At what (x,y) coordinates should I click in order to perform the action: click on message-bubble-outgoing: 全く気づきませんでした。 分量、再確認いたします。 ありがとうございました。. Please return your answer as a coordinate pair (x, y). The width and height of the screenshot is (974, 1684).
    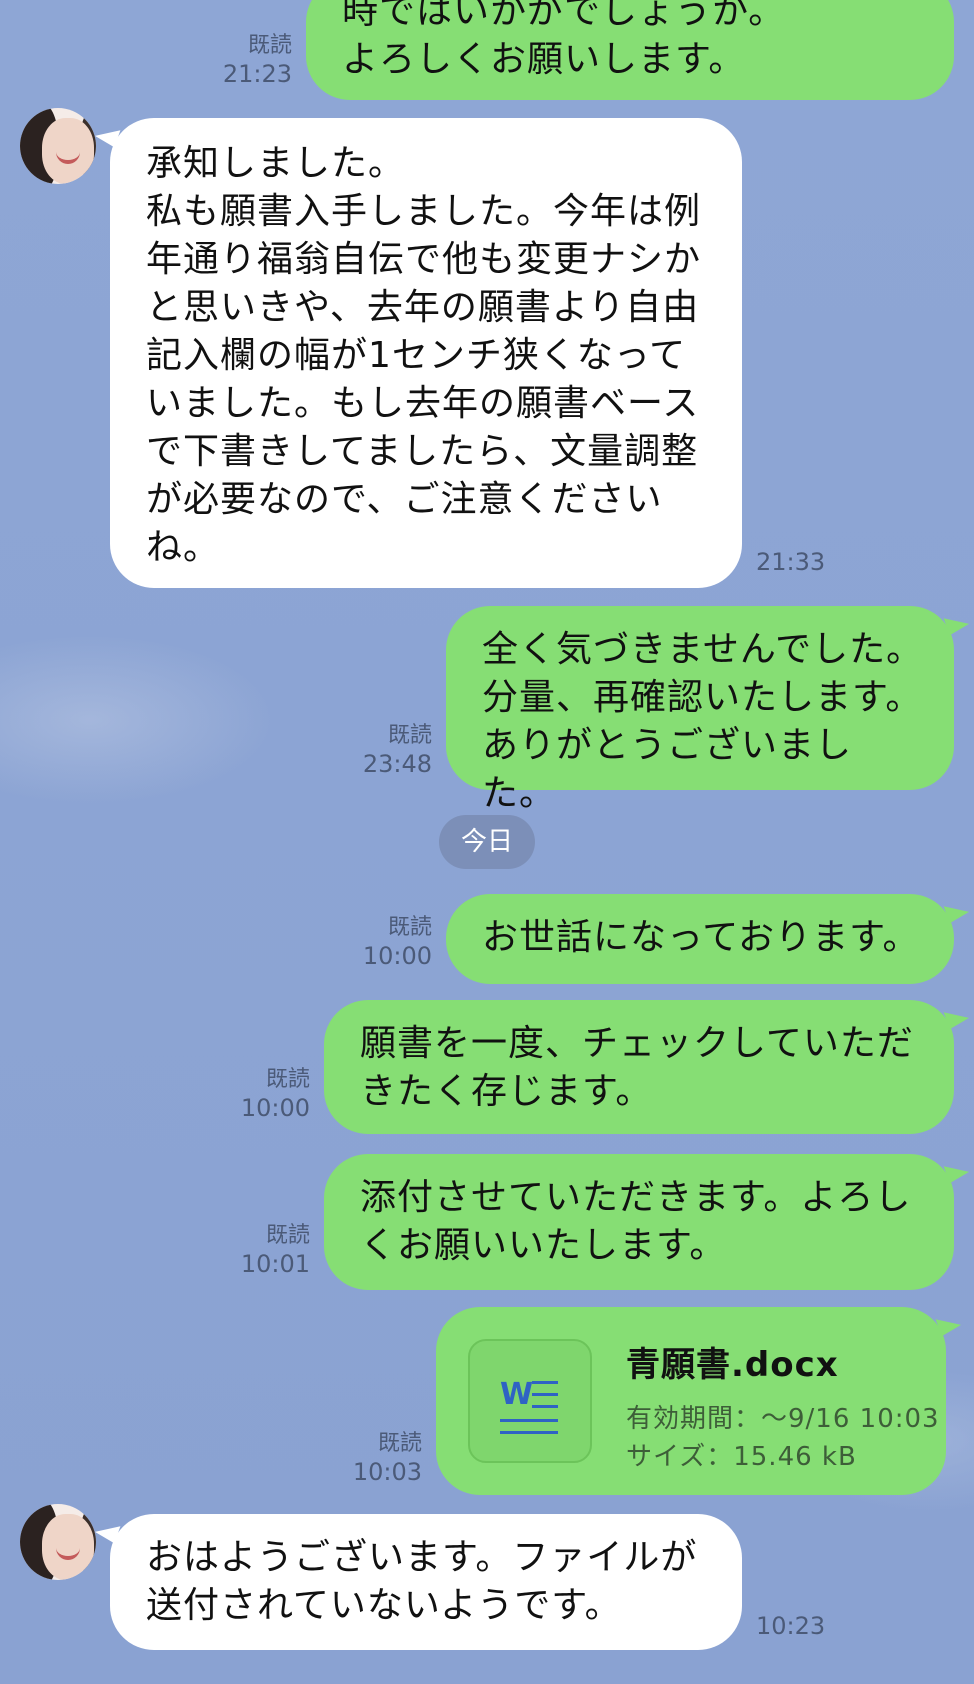
    Looking at the image, I should click on (708, 710).